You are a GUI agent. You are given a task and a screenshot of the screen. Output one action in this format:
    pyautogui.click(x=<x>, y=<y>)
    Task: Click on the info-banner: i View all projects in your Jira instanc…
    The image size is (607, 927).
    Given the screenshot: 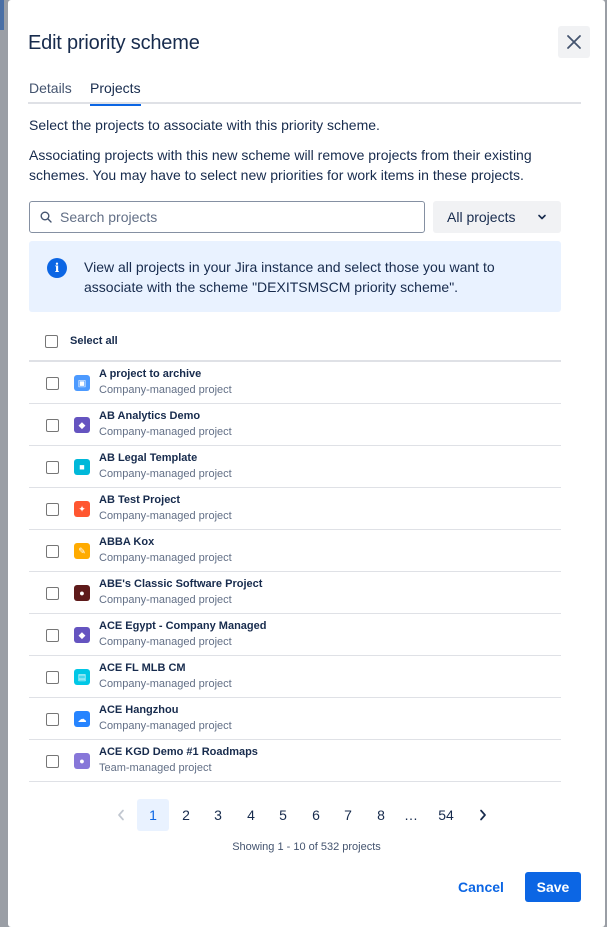 What is the action you would take?
    pyautogui.click(x=295, y=276)
    